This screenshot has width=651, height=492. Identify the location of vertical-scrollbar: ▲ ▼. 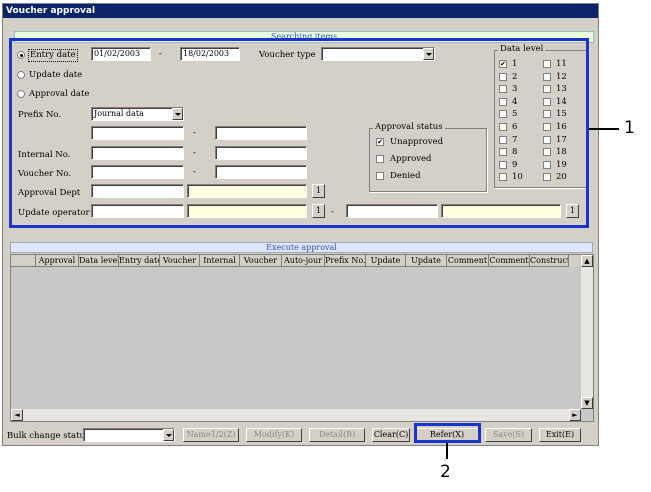
(587, 332).